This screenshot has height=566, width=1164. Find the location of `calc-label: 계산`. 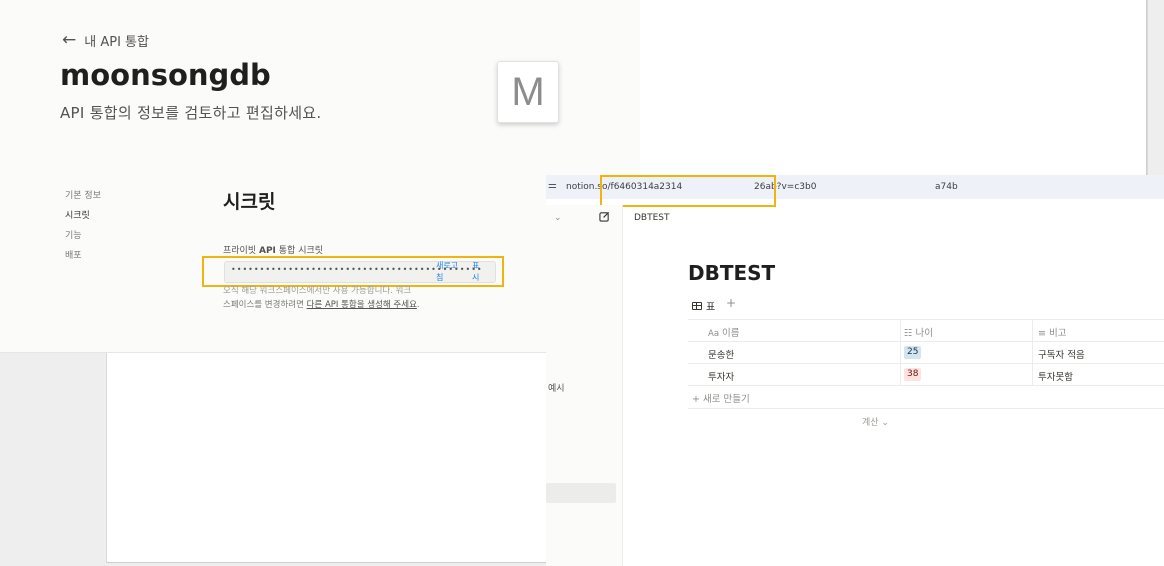

calc-label: 계산 is located at coordinates (870, 423).